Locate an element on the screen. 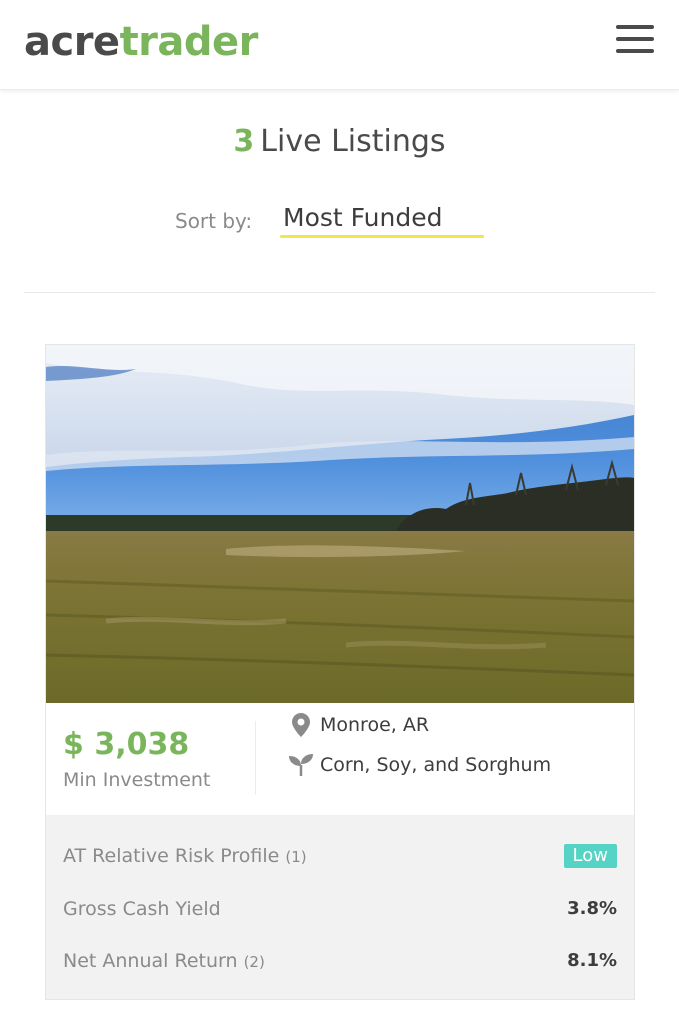 The width and height of the screenshot is (679, 1024). logo-text-trader: trader is located at coordinates (189, 42).